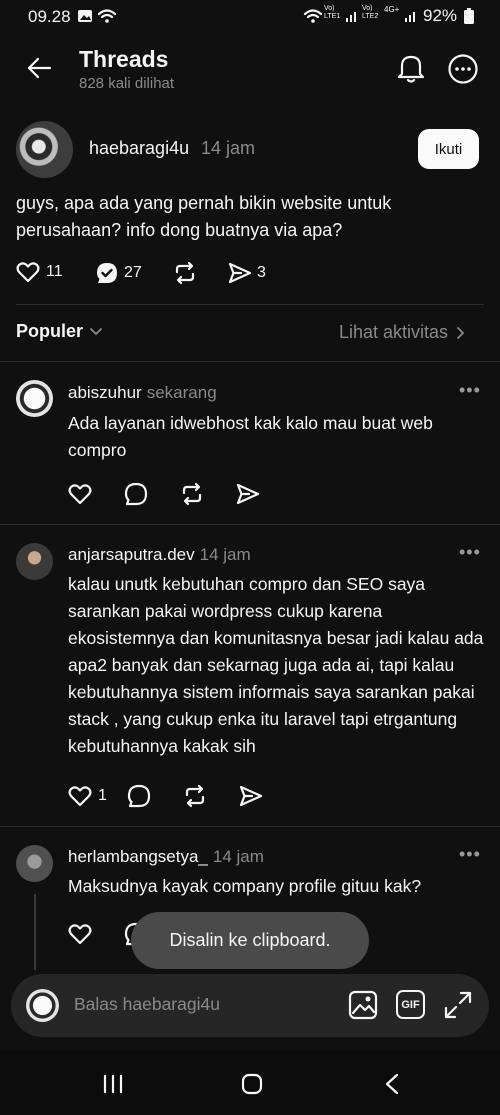 This screenshot has width=500, height=1115. I want to click on gif-label: GIF, so click(410, 1004).